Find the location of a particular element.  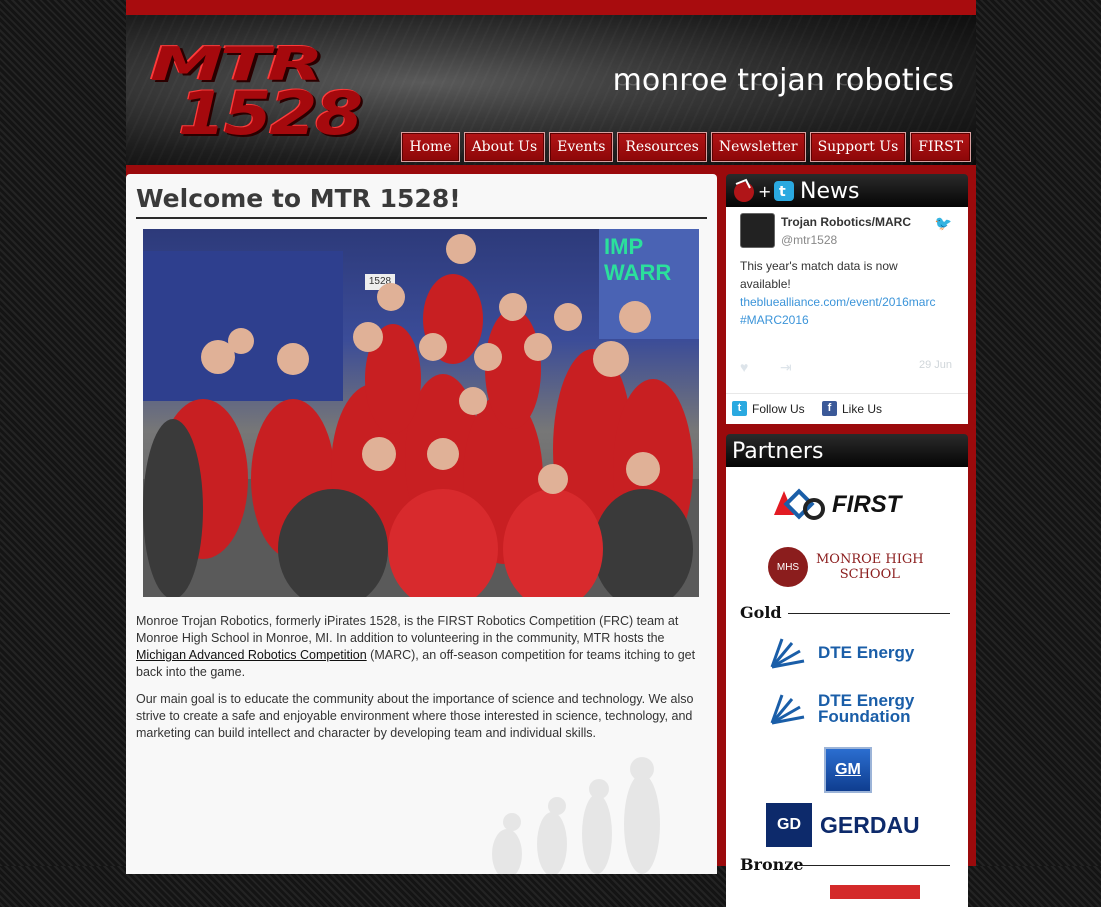

partners-title: Partners is located at coordinates (778, 451).